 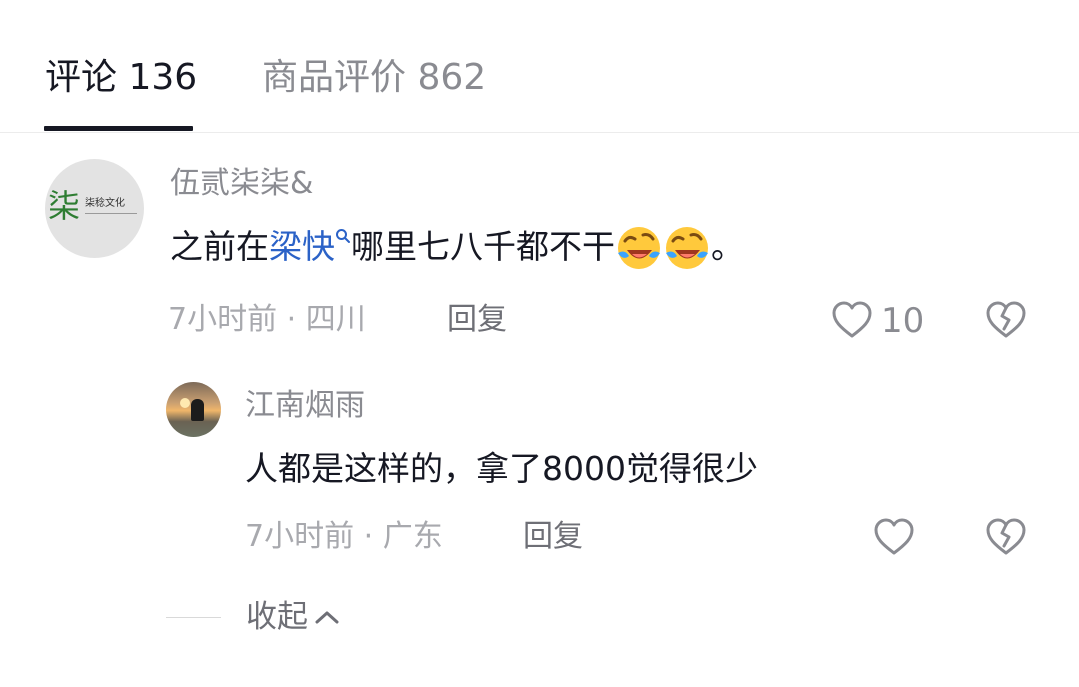 I want to click on search-icon, so click(x=343, y=236).